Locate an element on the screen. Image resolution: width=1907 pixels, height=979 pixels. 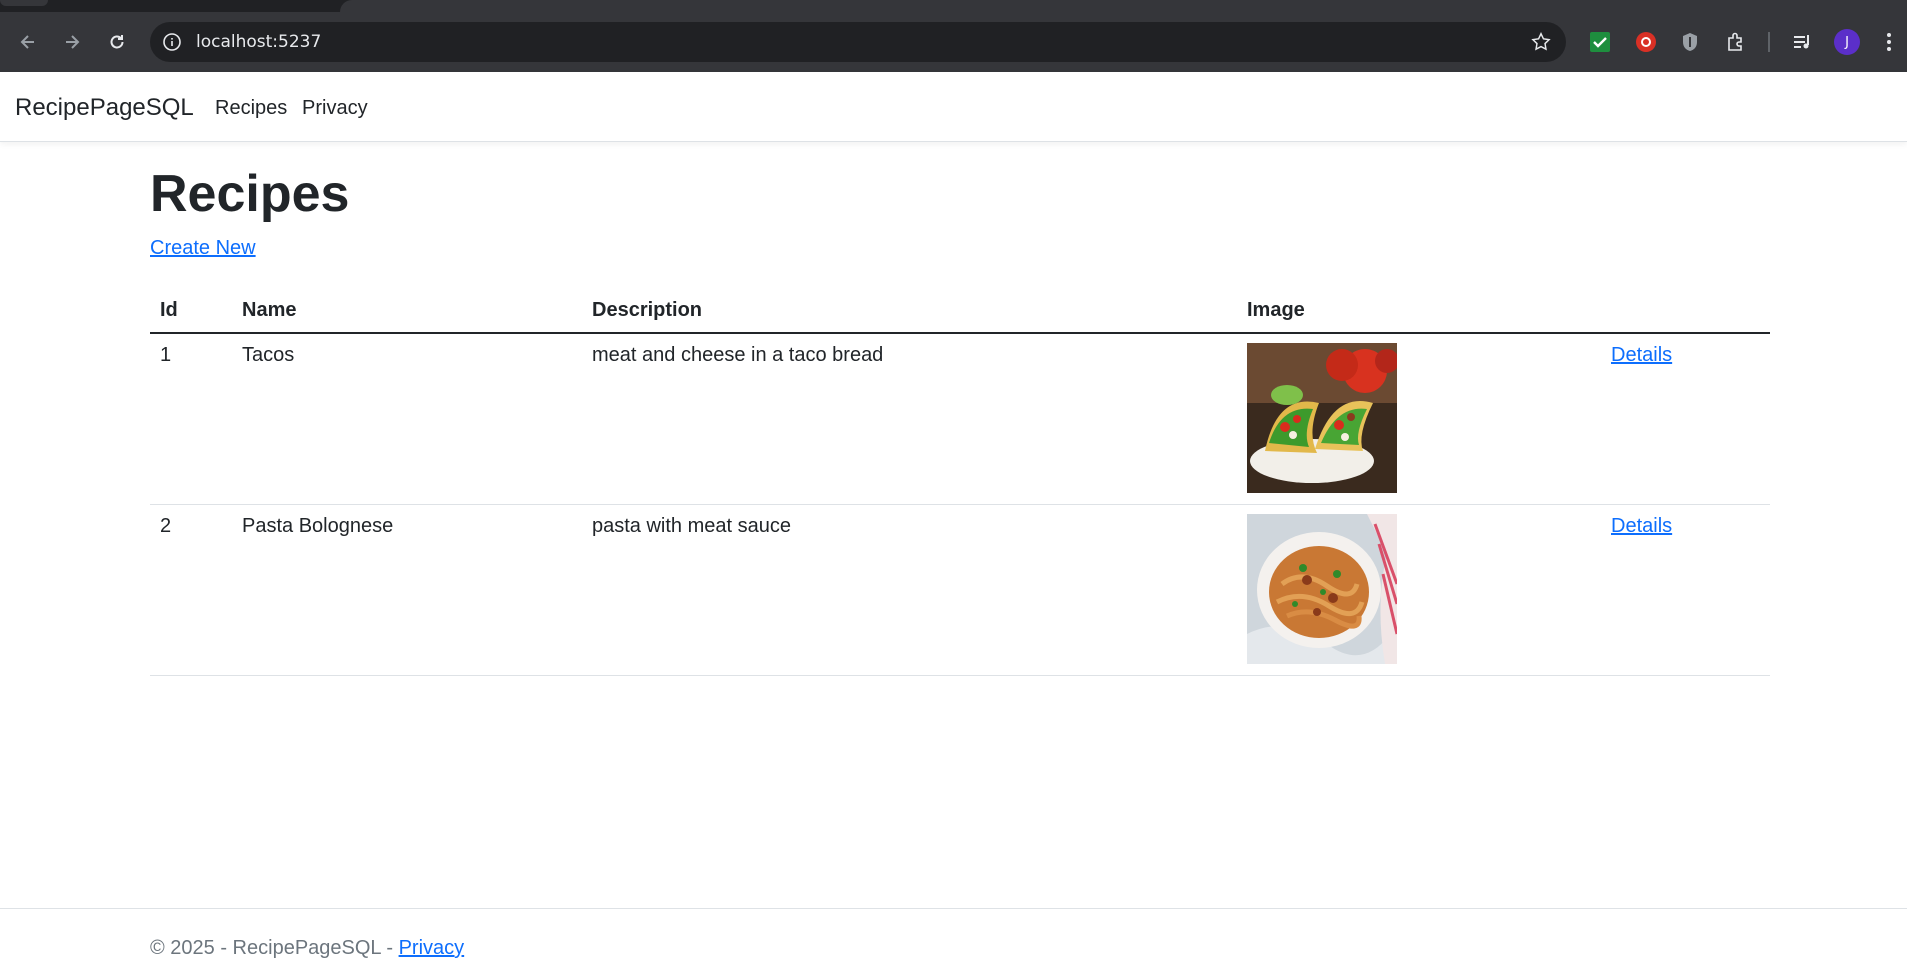
browser-toolbar: localhost:5237 J is located at coordinates (953, 42).